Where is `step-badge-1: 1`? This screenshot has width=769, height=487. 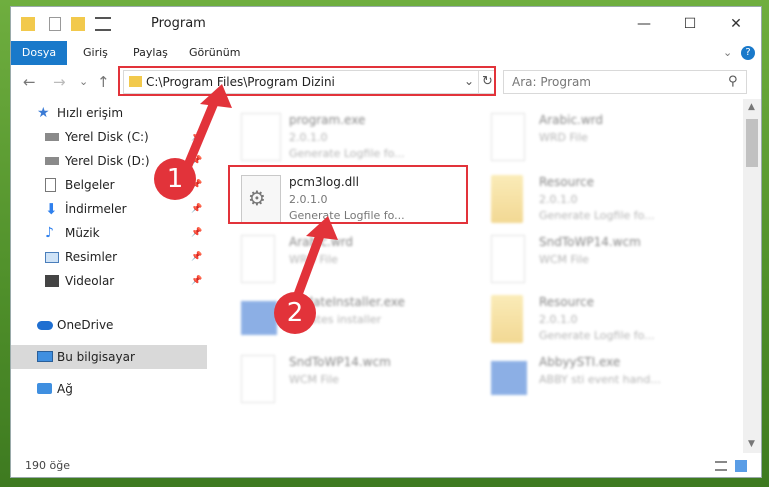
step-badge-1: 1 is located at coordinates (175, 179).